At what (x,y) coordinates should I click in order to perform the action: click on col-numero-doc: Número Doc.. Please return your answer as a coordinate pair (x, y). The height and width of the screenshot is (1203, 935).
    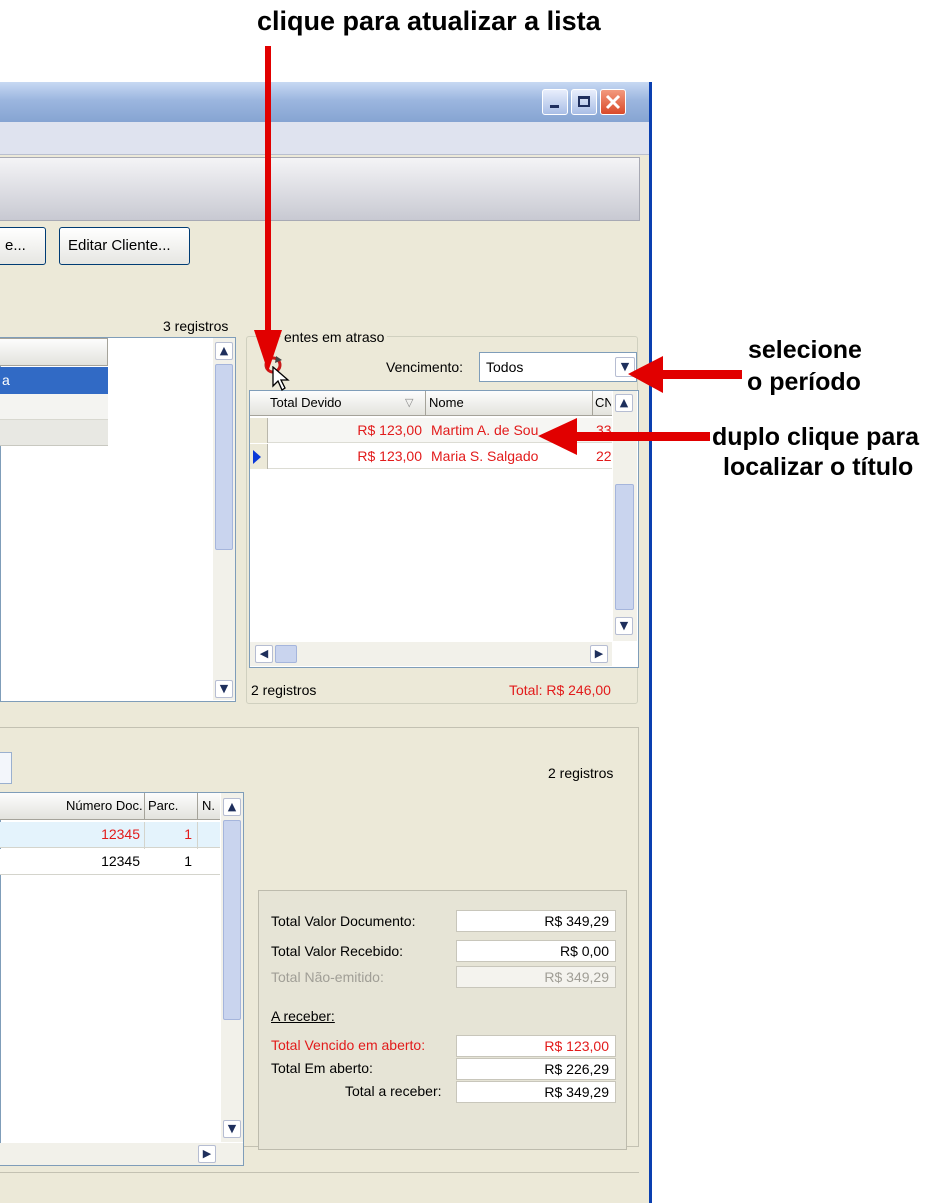
    Looking at the image, I should click on (104, 805).